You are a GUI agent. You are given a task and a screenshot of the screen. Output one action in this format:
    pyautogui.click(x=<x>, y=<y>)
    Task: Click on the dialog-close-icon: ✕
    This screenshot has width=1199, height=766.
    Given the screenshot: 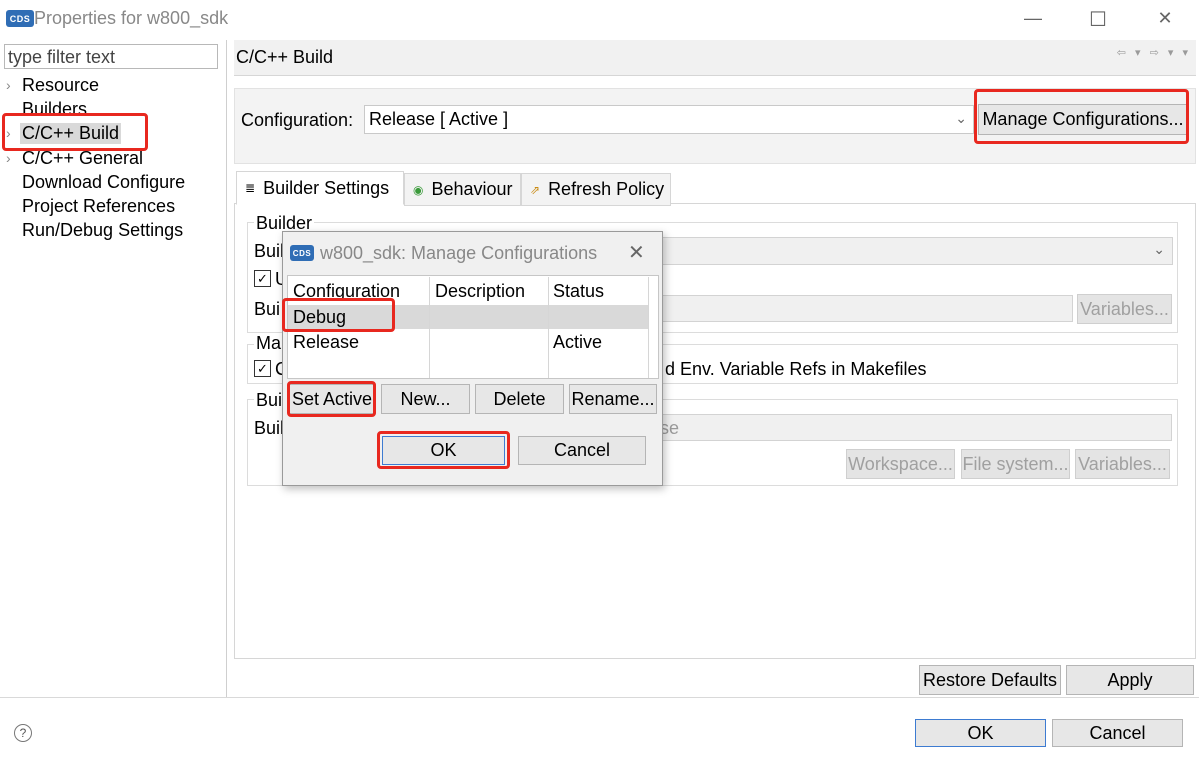 What is the action you would take?
    pyautogui.click(x=636, y=252)
    